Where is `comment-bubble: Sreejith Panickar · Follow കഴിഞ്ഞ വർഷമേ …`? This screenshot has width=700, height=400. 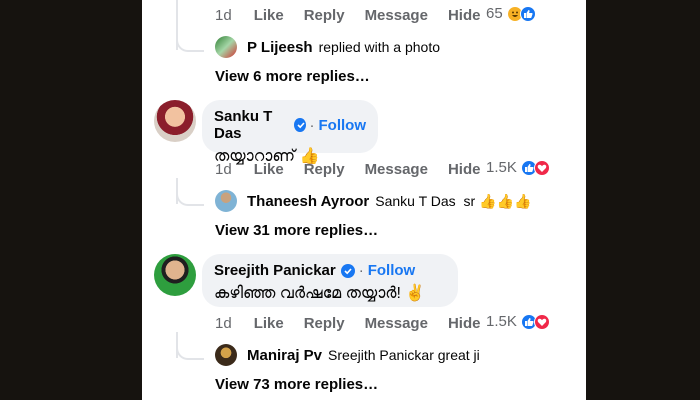
comment-bubble: Sreejith Panickar · Follow കഴിഞ്ഞ വർഷമേ … is located at coordinates (330, 280).